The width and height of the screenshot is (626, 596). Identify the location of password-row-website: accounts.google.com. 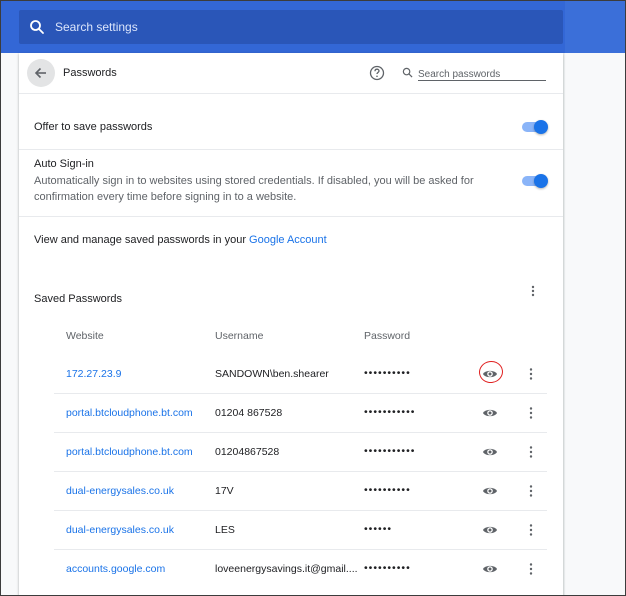
(115, 569).